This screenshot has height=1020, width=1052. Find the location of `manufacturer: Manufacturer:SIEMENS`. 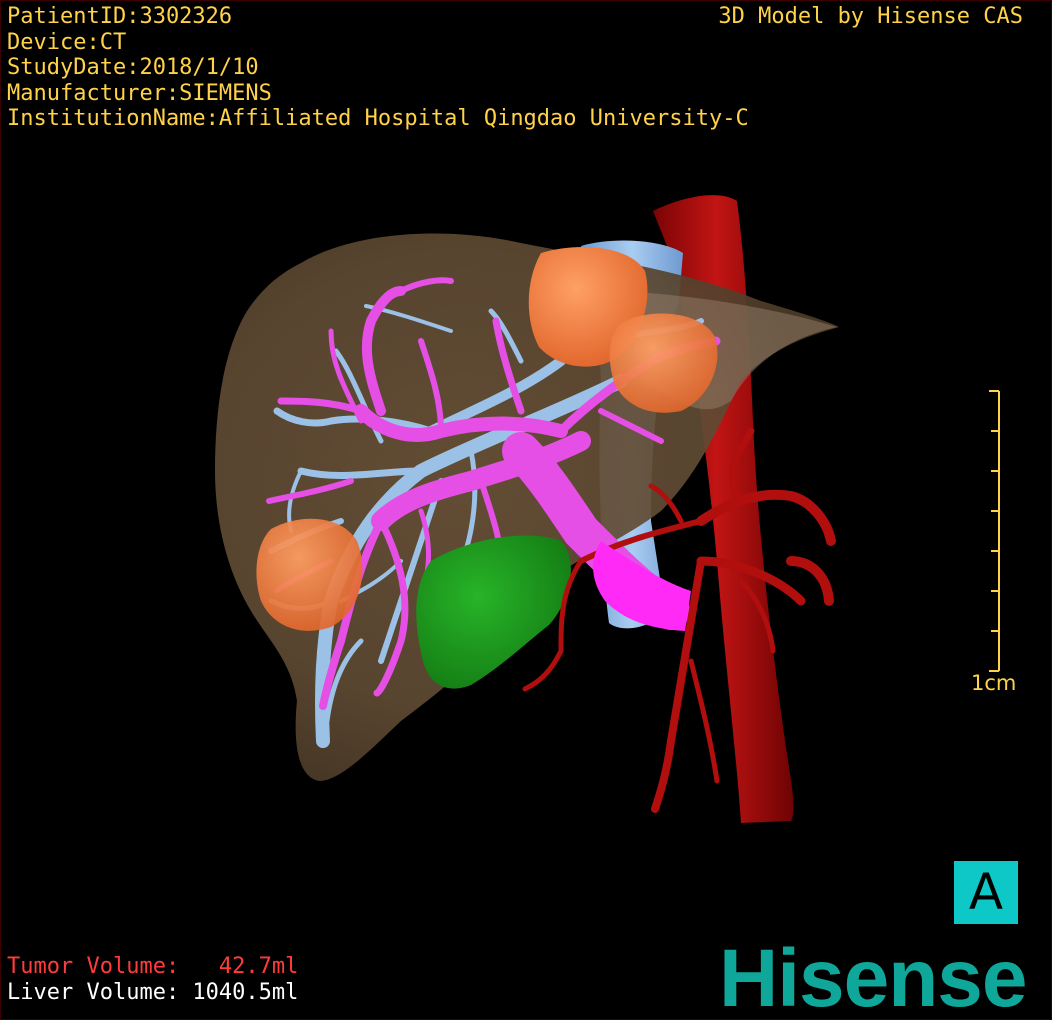

manufacturer: Manufacturer:SIEMENS is located at coordinates (139, 93).